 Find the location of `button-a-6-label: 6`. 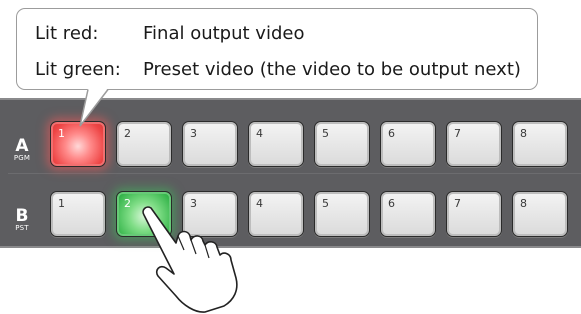

button-a-6-label: 6 is located at coordinates (391, 133).